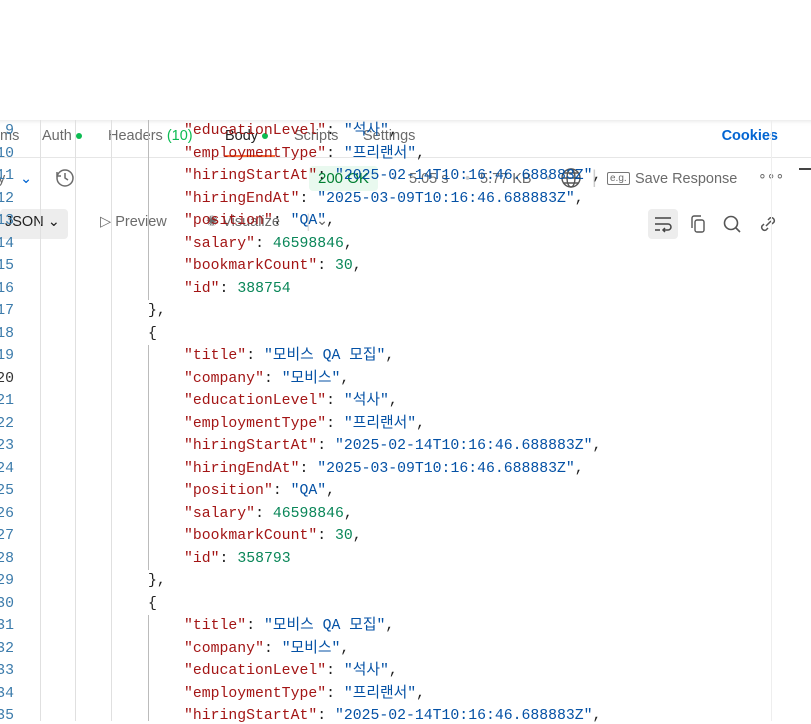  Describe the element at coordinates (446, 198) in the screenshot. I see `json-string-value: 2025-03-09T10:16:46.688883Z` at that location.